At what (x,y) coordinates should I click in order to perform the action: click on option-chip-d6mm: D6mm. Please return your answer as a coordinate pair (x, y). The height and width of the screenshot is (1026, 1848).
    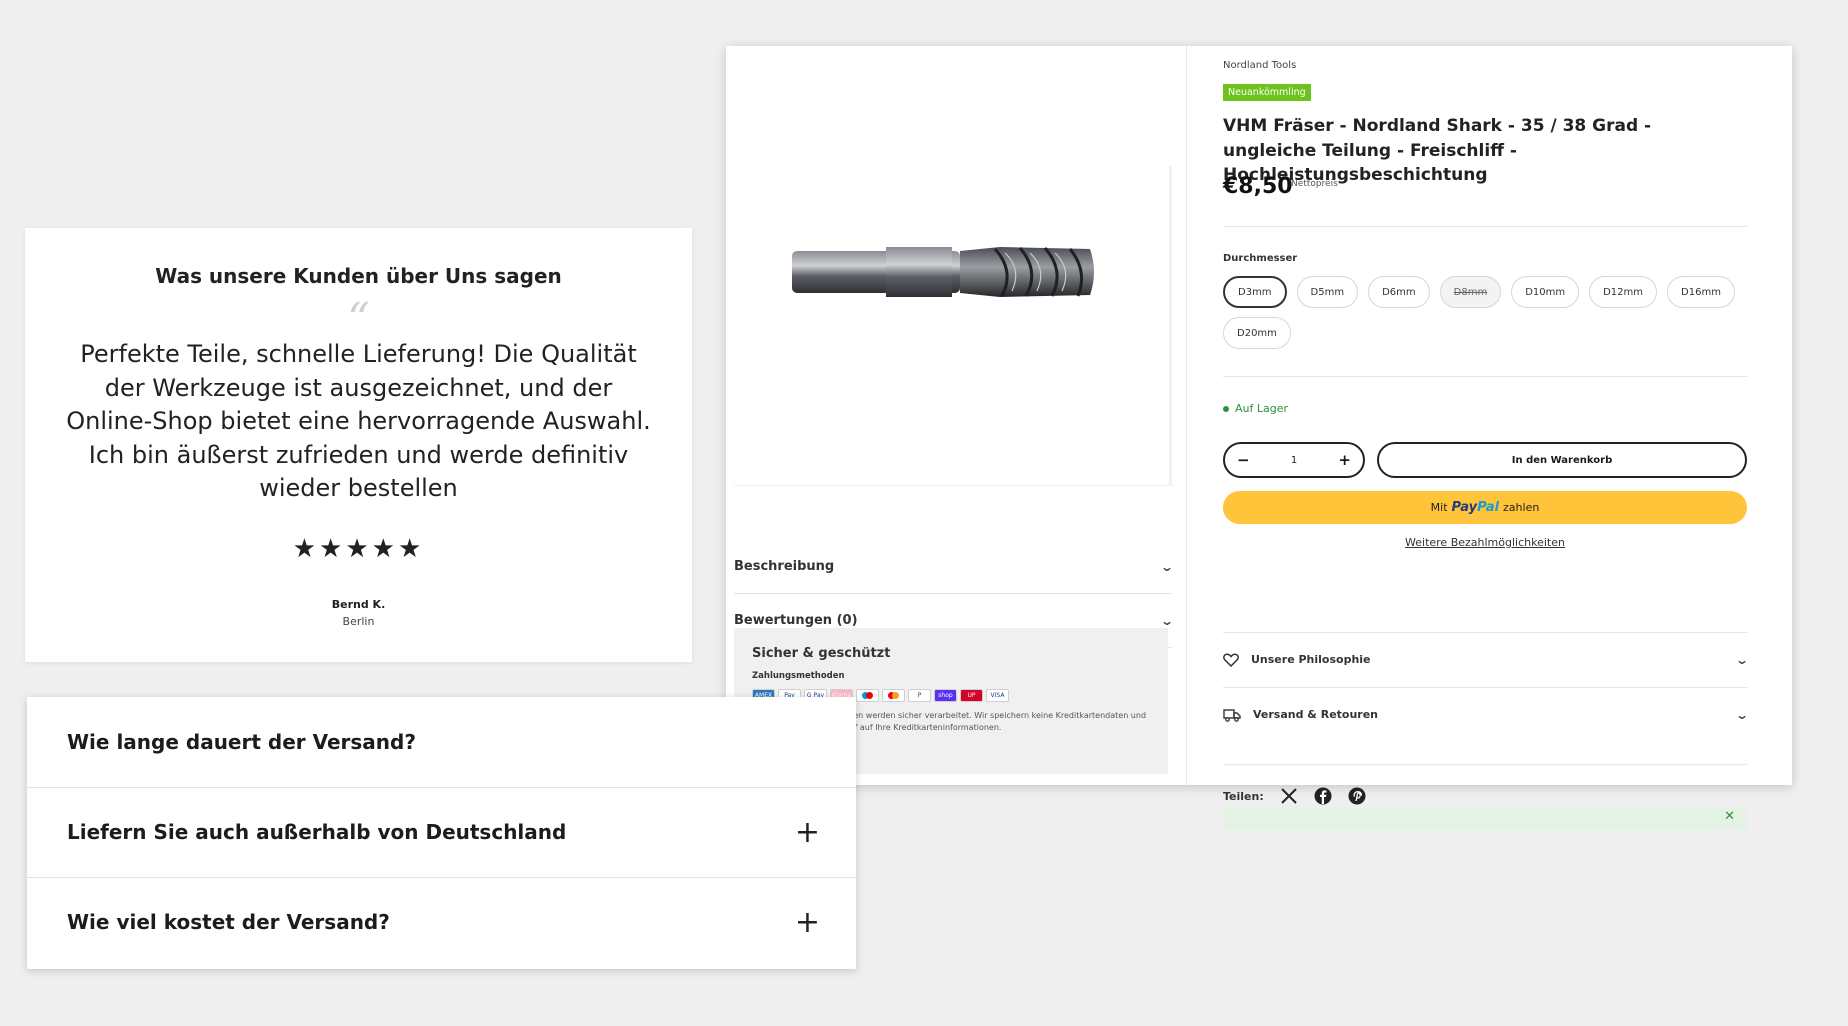
    Looking at the image, I should click on (1399, 292).